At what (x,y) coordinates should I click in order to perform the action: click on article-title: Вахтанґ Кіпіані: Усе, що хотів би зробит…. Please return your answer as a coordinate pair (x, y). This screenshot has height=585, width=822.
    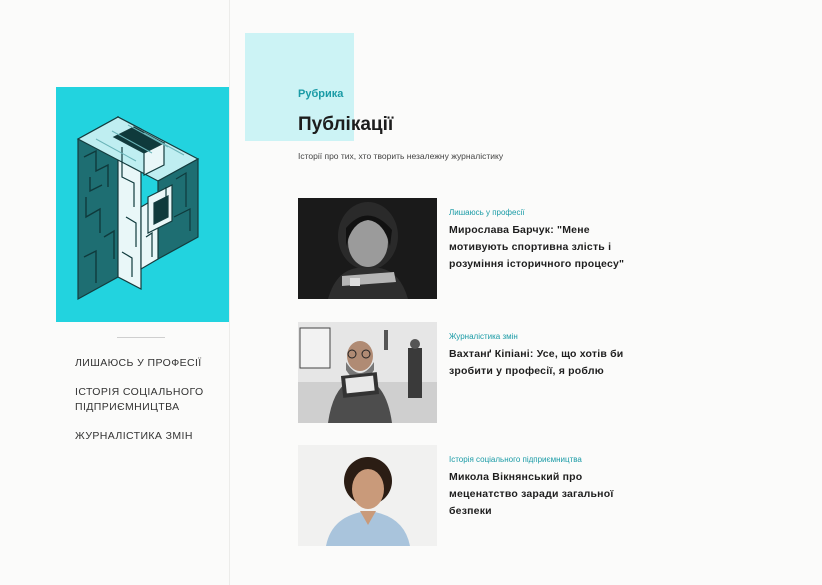
    Looking at the image, I should click on (548, 363).